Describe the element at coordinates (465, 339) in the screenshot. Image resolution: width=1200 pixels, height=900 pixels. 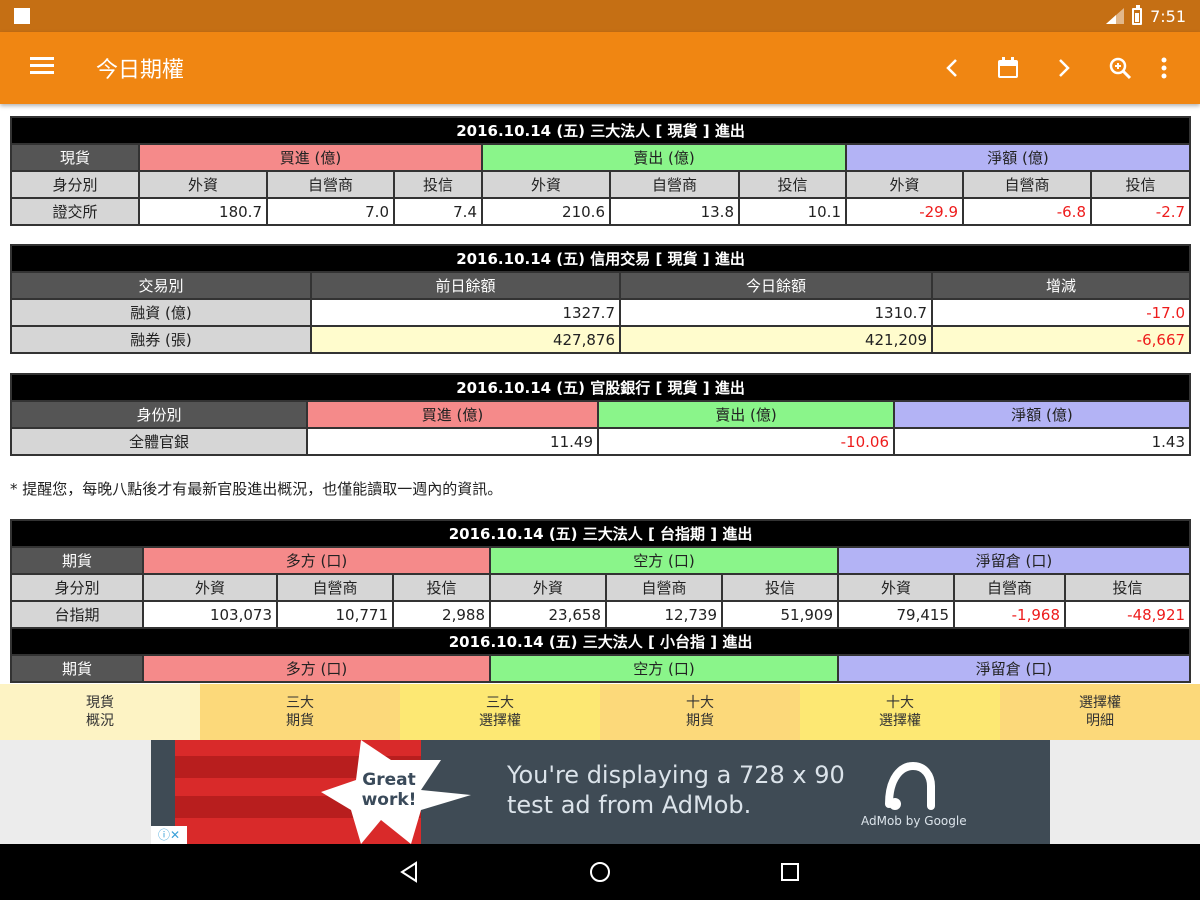
I see `value-cell: 427,876` at that location.